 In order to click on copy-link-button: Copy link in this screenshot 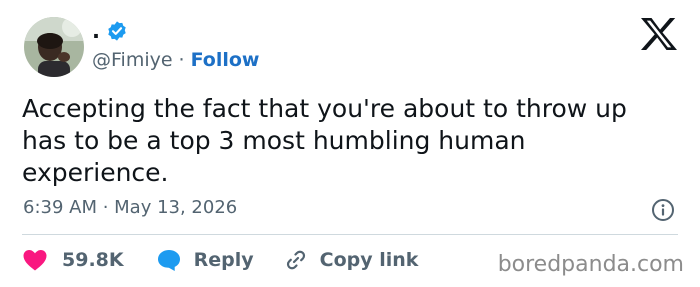, I will do `click(351, 260)`.